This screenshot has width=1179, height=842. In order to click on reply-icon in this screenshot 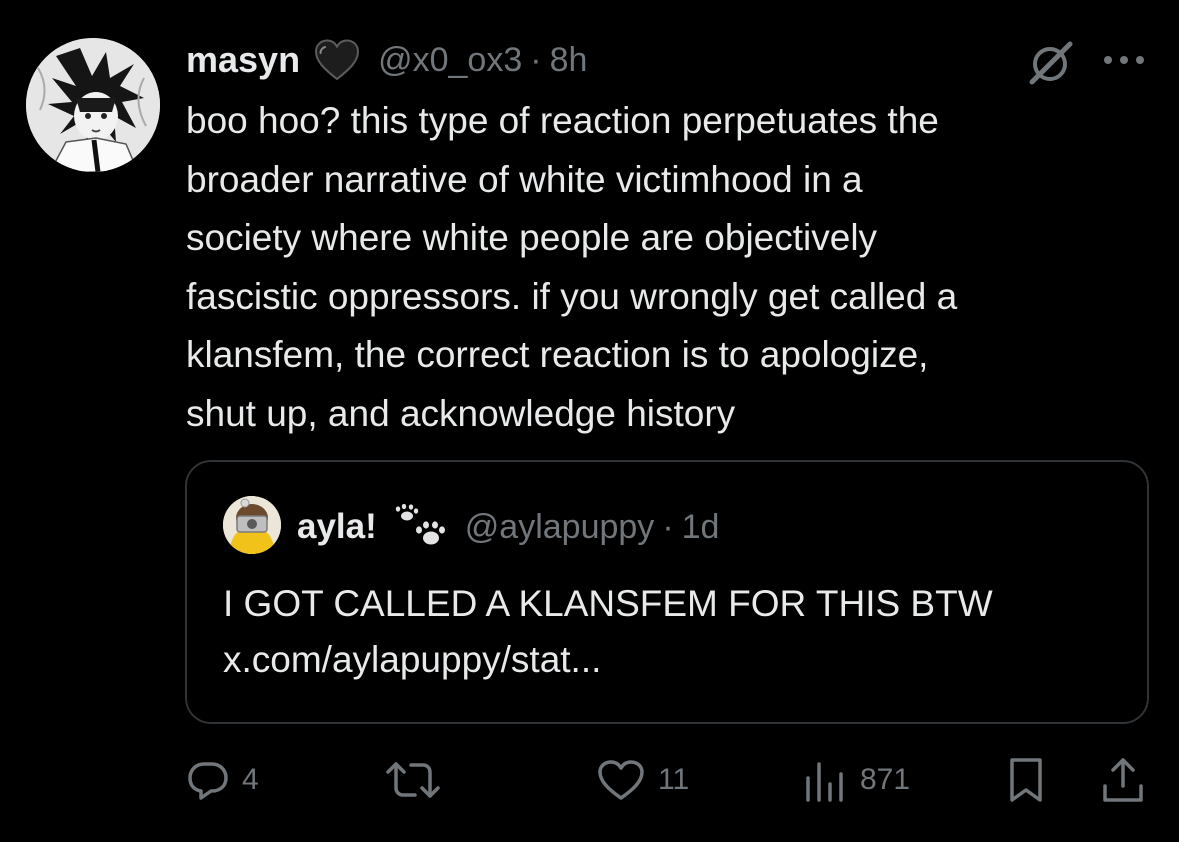, I will do `click(208, 780)`.